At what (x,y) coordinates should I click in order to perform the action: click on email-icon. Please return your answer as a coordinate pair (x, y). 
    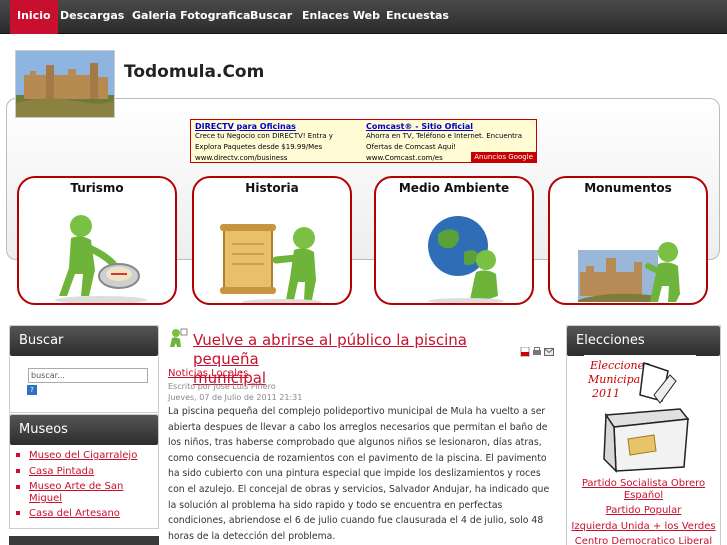
    Looking at the image, I should click on (549, 352).